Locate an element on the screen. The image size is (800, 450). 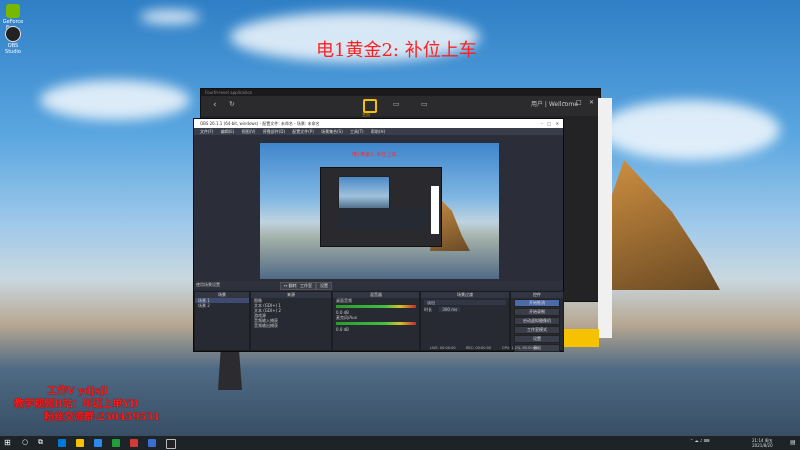
desktop-icon-label: OBS Studio is located at coordinates (13, 49).